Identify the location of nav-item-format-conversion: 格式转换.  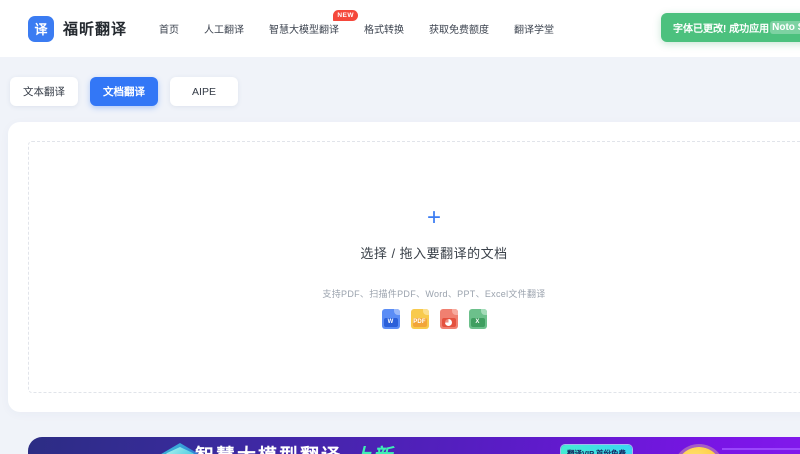
(384, 28).